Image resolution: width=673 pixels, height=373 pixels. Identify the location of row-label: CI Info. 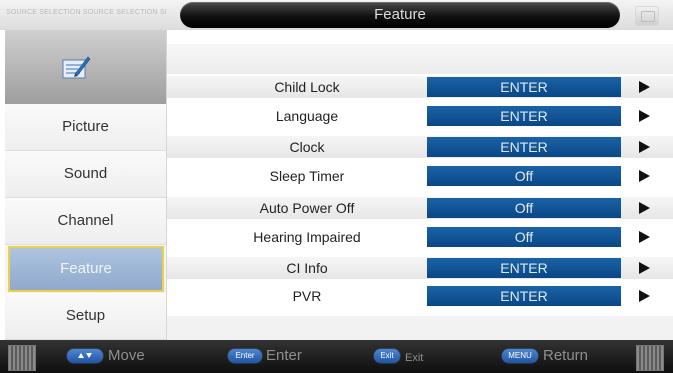
(307, 268).